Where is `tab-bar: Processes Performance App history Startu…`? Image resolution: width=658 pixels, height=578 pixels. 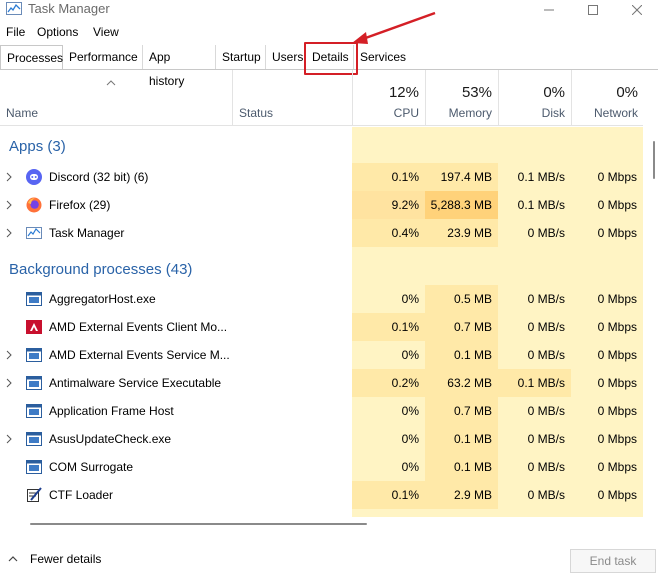
tab-bar: Processes Performance App history Startu… is located at coordinates (329, 66).